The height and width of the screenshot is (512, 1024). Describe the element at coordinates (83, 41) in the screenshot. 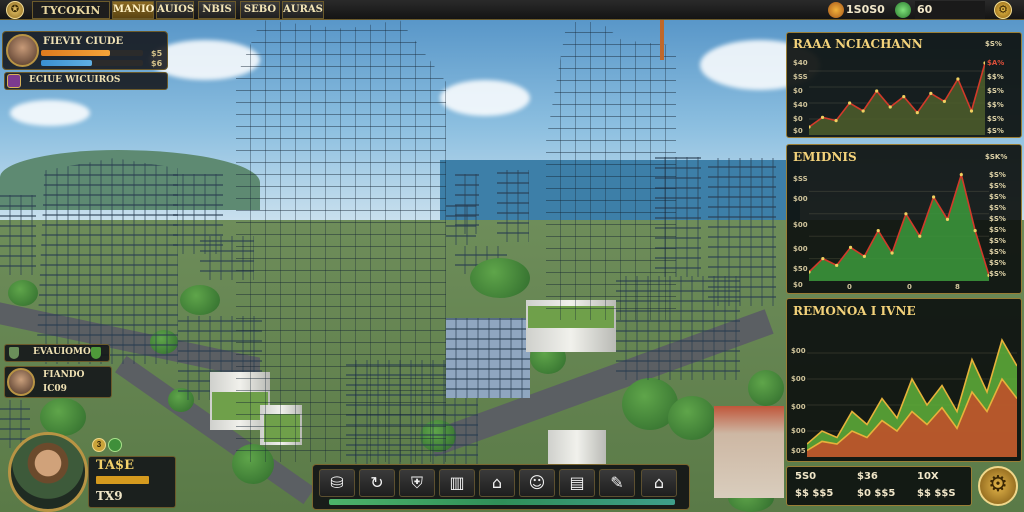

I see `player-name: FIEVIY CIUDE` at that location.